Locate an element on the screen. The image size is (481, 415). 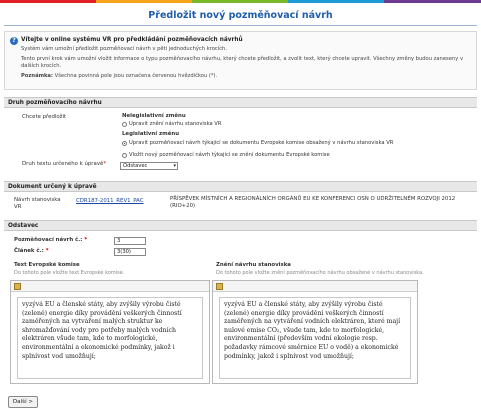
title-divider is located at coordinates (240, 25).